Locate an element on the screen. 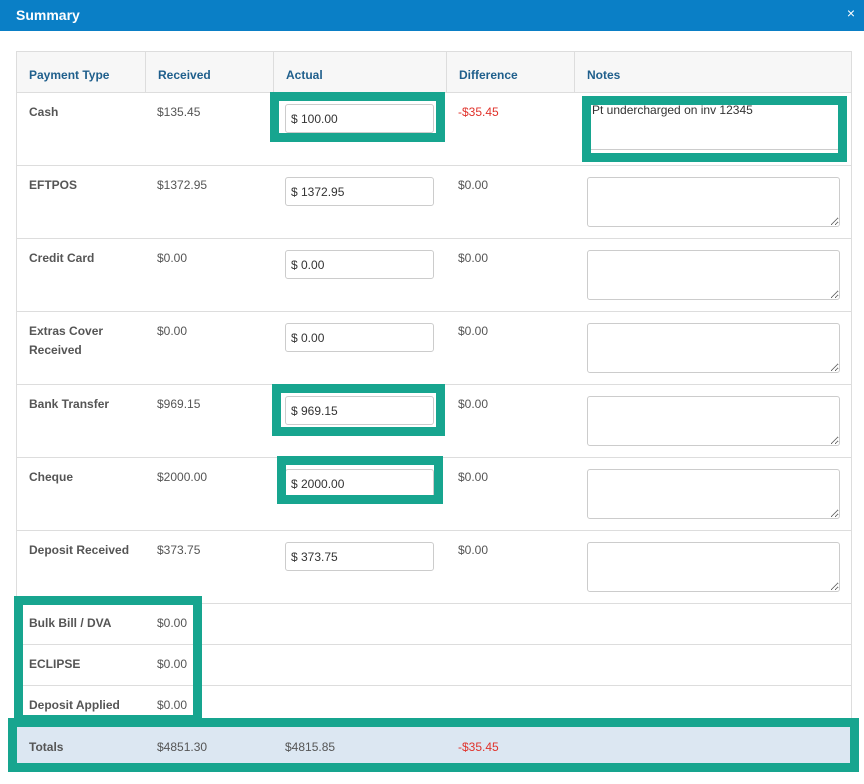  header-payment-type: Payment Type is located at coordinates (69, 75).